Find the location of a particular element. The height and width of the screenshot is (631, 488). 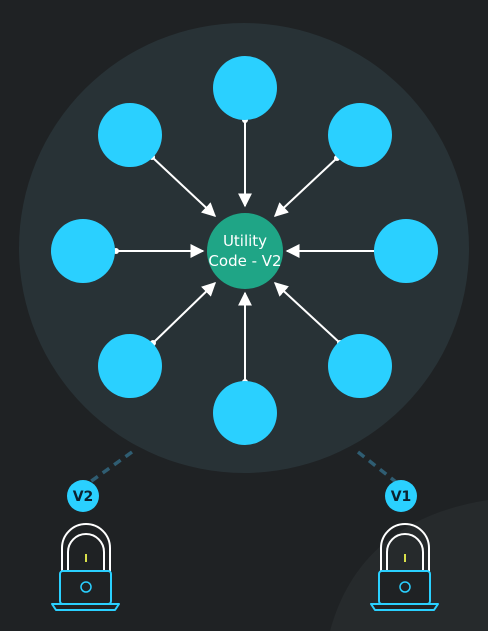

version-badge-right-label: V1 is located at coordinates (401, 497).